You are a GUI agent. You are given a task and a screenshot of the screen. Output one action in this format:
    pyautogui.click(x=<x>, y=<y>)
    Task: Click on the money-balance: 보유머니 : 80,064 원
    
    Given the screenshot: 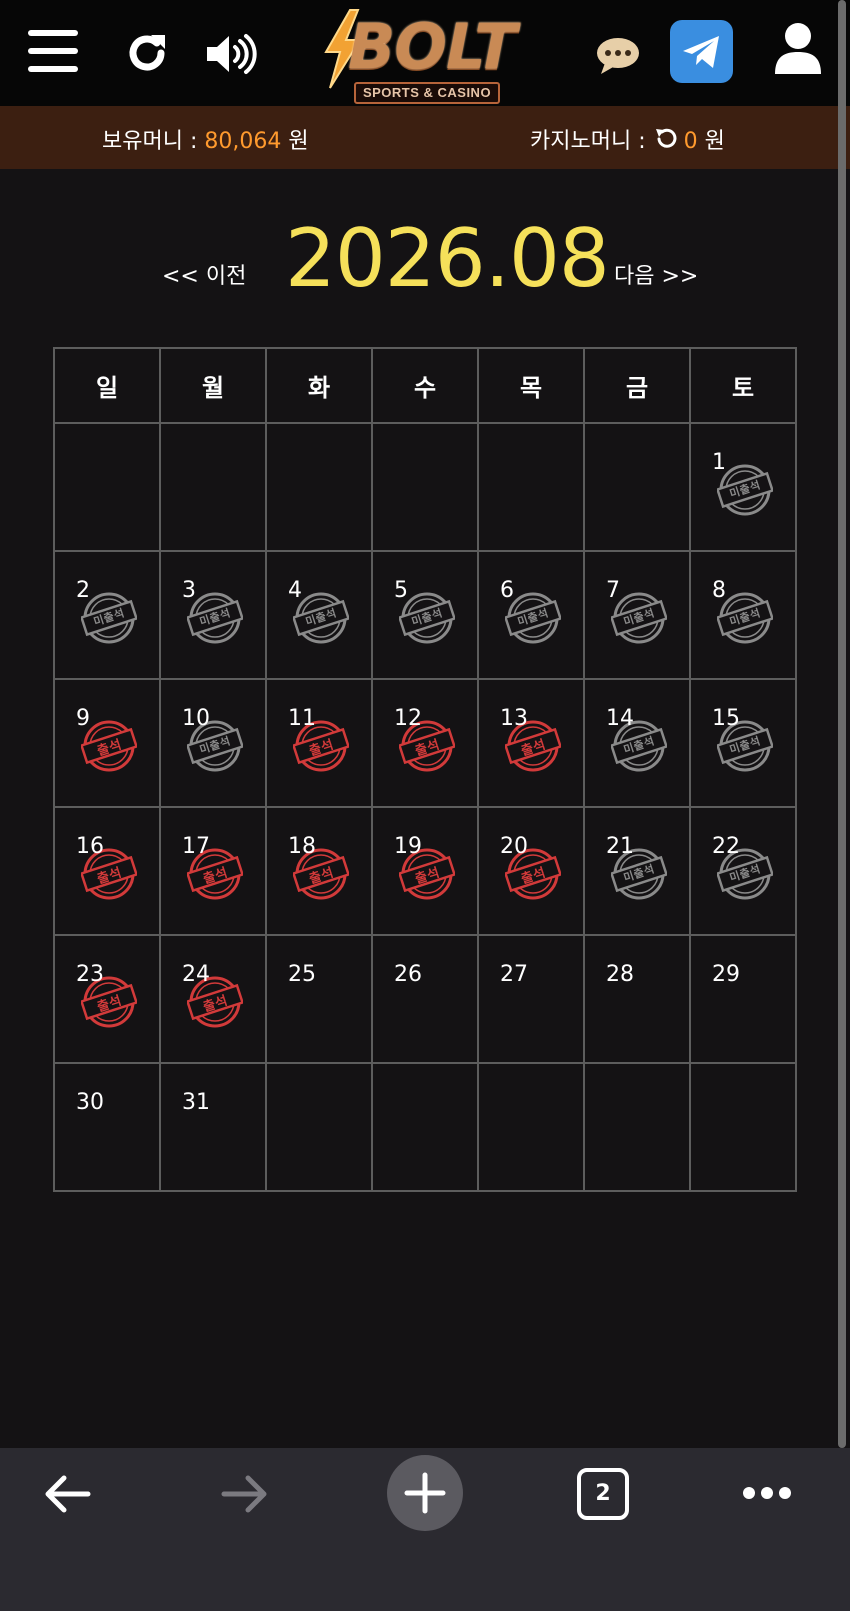 What is the action you would take?
    pyautogui.click(x=205, y=139)
    